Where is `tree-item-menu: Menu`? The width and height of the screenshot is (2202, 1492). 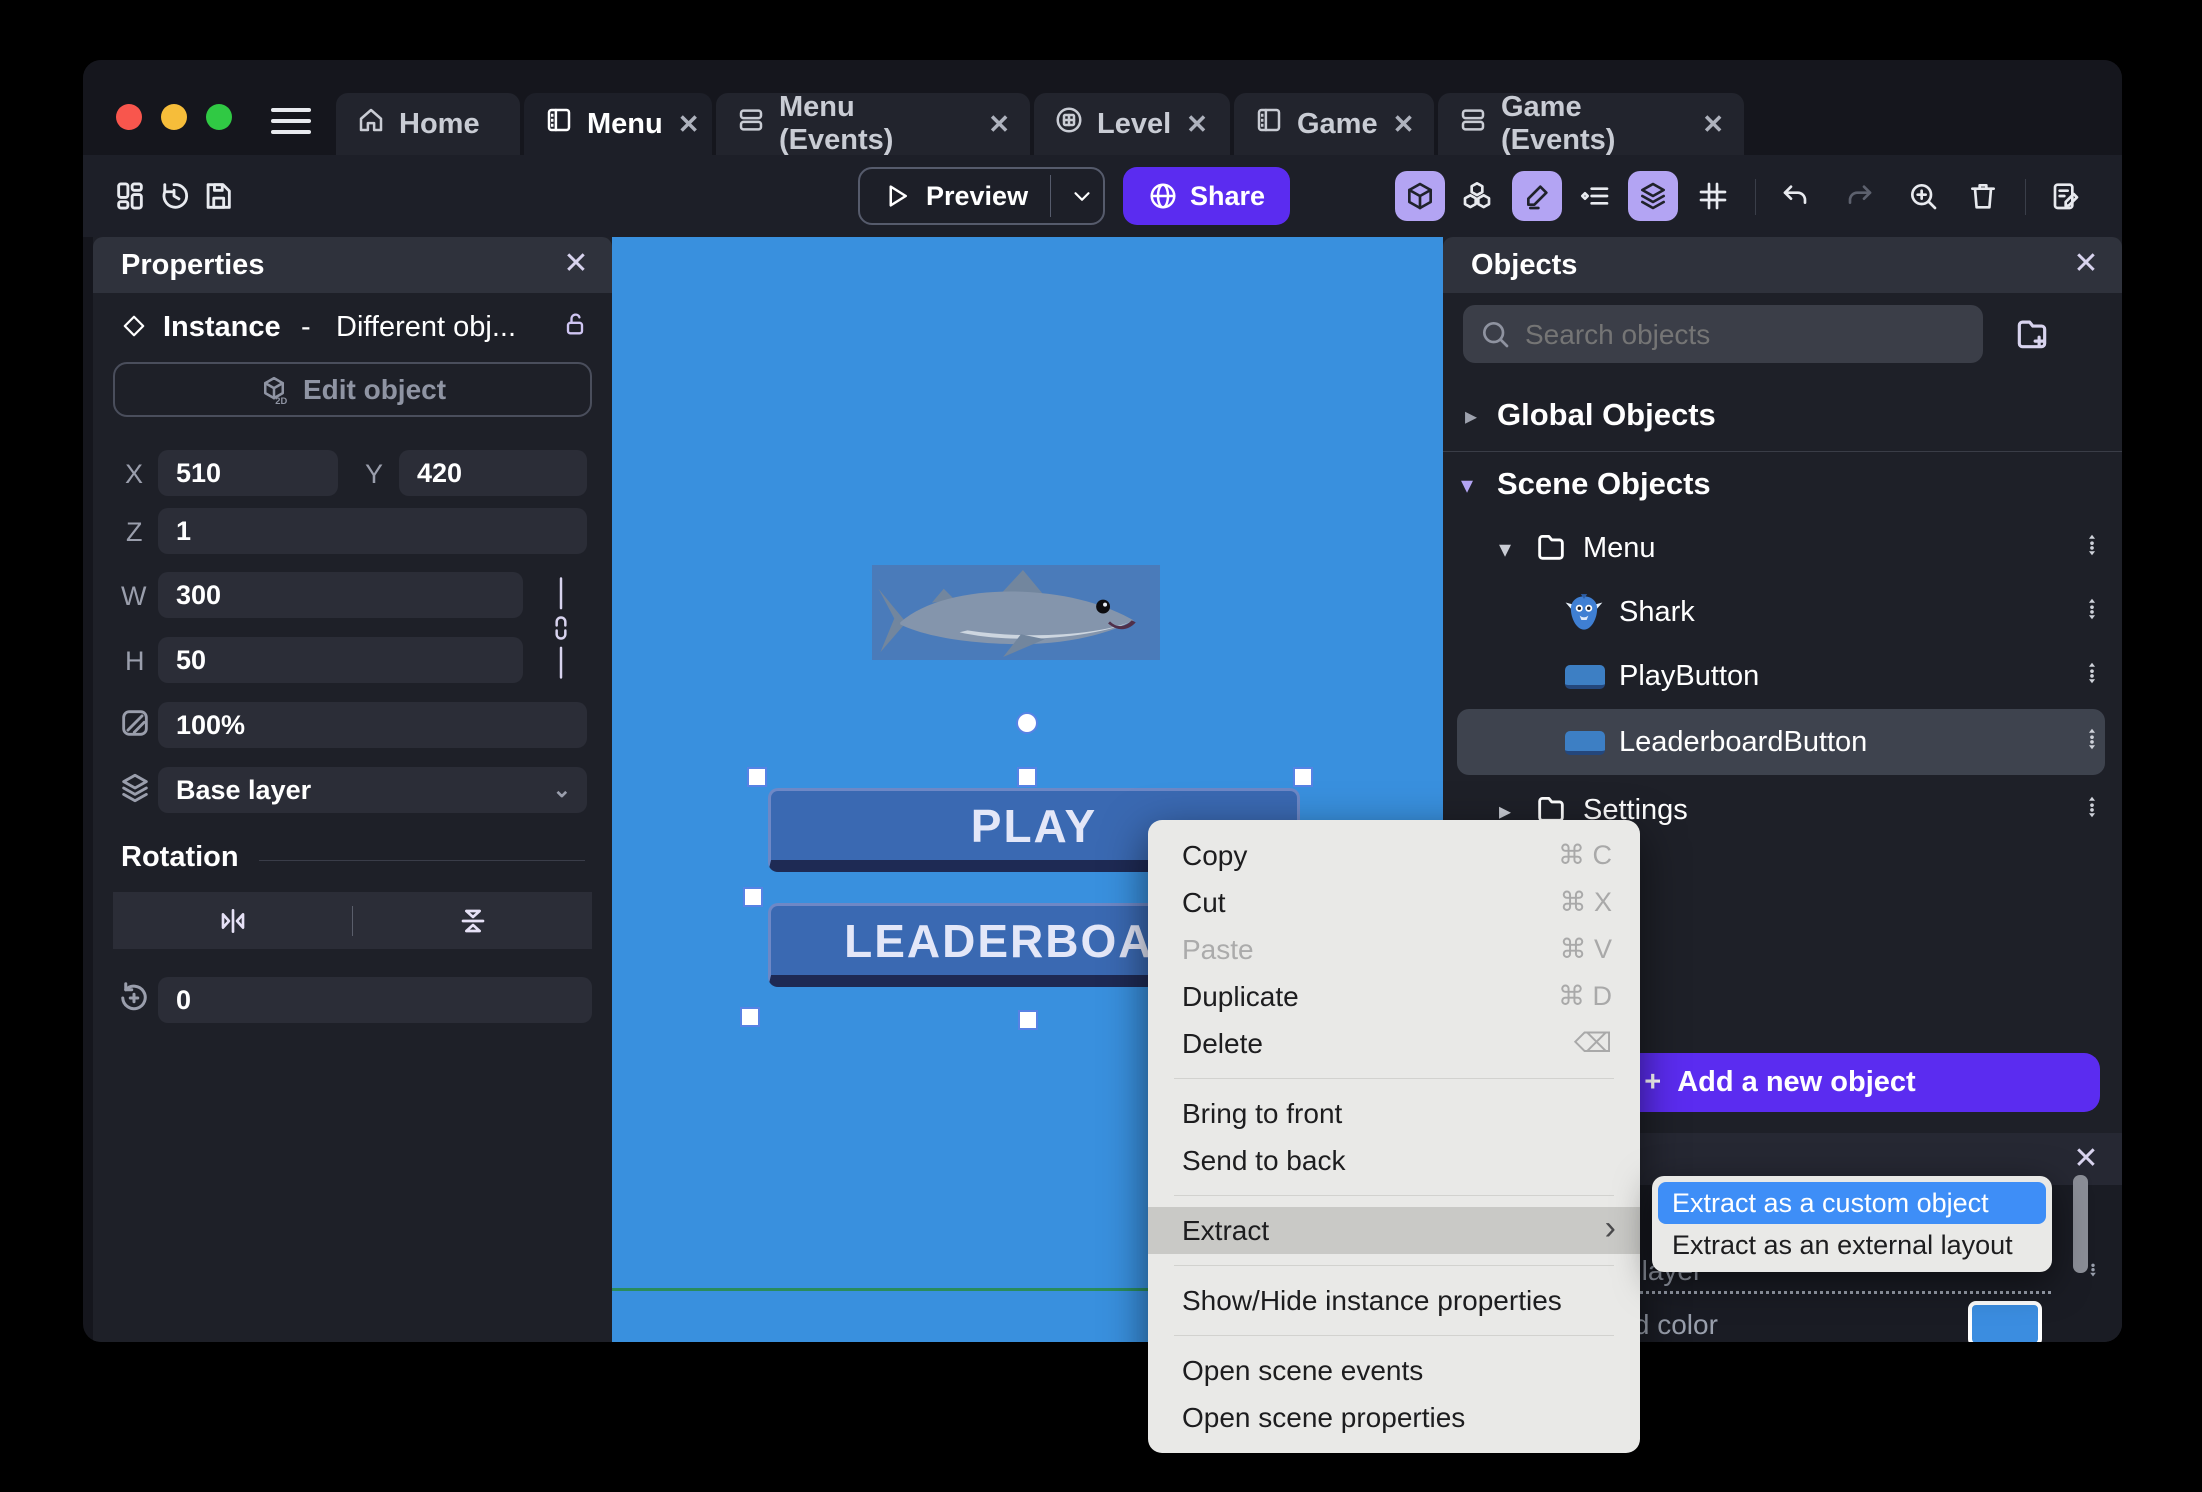 tree-item-menu: Menu is located at coordinates (1619, 548).